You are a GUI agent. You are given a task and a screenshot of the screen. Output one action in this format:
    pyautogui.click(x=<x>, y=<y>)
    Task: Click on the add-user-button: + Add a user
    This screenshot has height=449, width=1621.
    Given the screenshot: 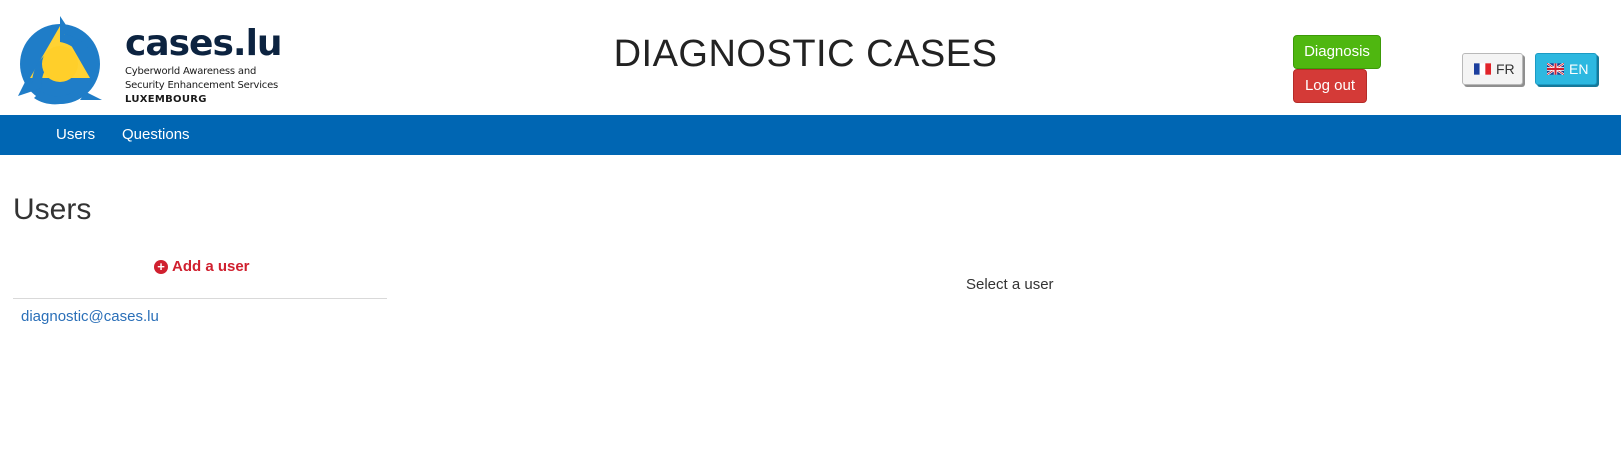 What is the action you would take?
    pyautogui.click(x=202, y=266)
    